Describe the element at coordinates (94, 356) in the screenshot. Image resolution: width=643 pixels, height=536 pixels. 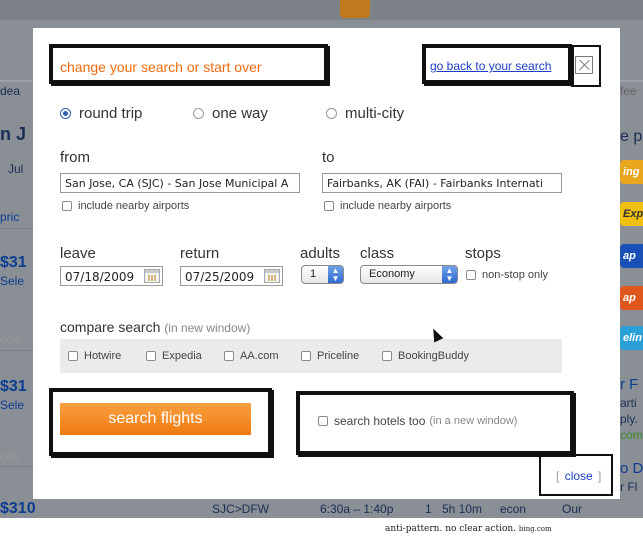
I see `compare-hotwire-checkbox: Hotwire` at that location.